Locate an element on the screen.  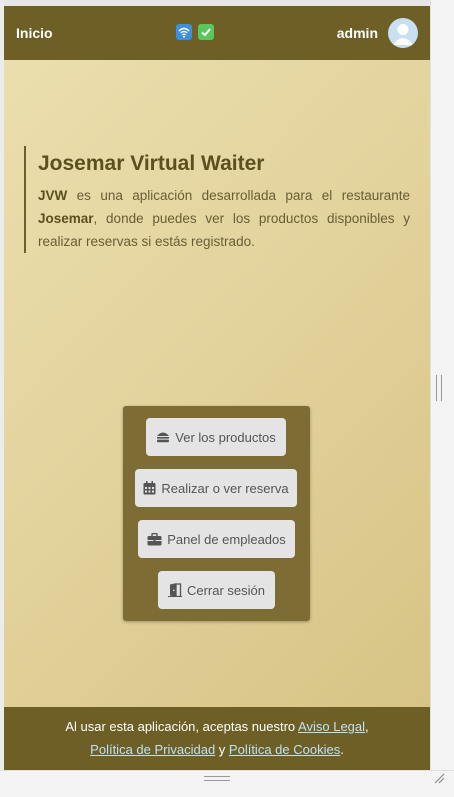
status-icons is located at coordinates (195, 32).